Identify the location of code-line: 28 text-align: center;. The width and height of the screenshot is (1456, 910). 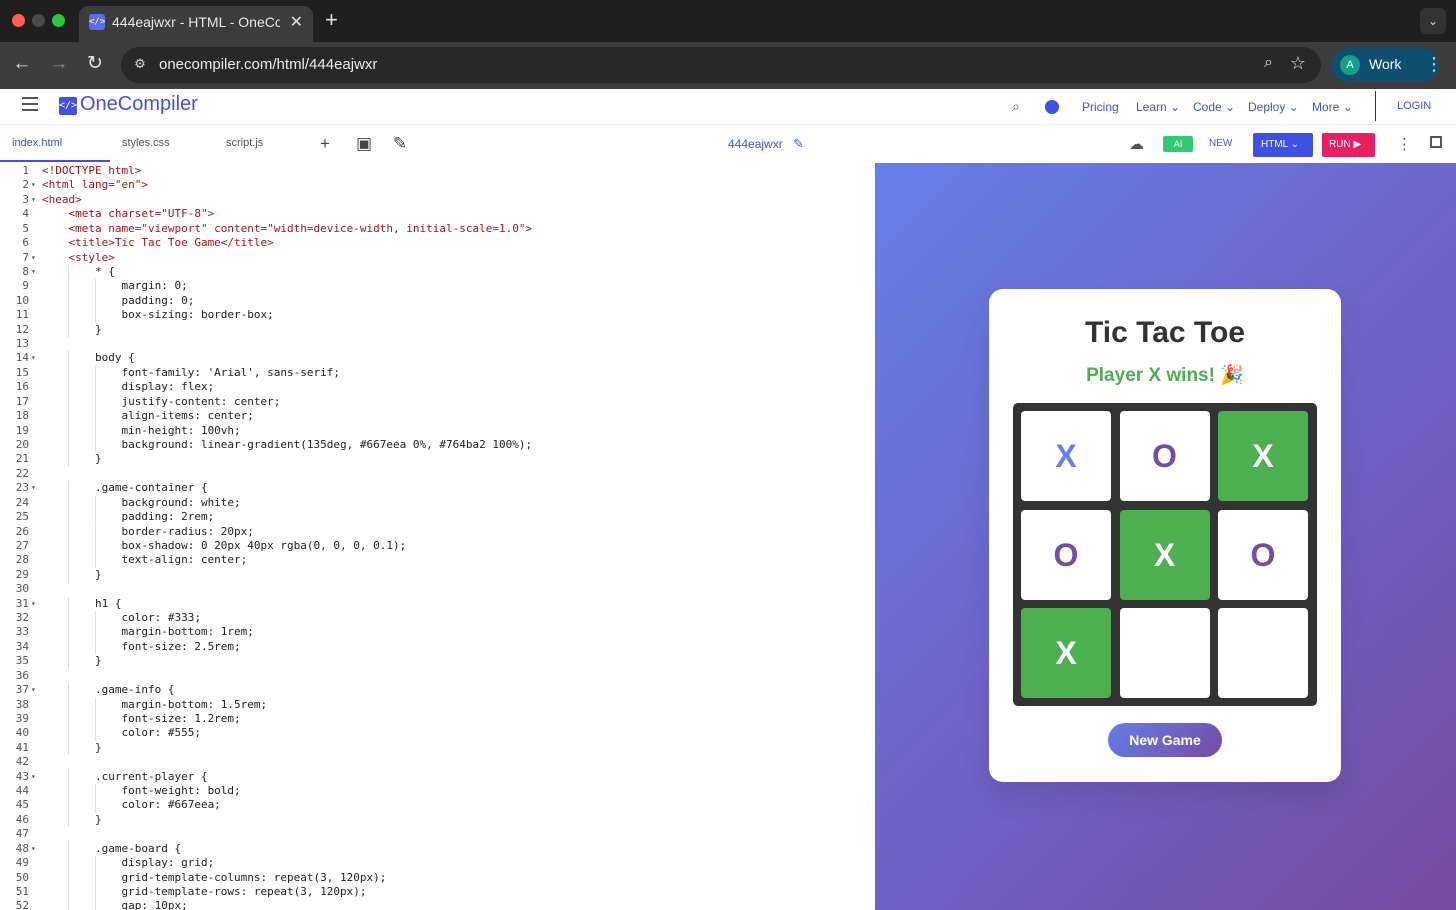
(437, 560).